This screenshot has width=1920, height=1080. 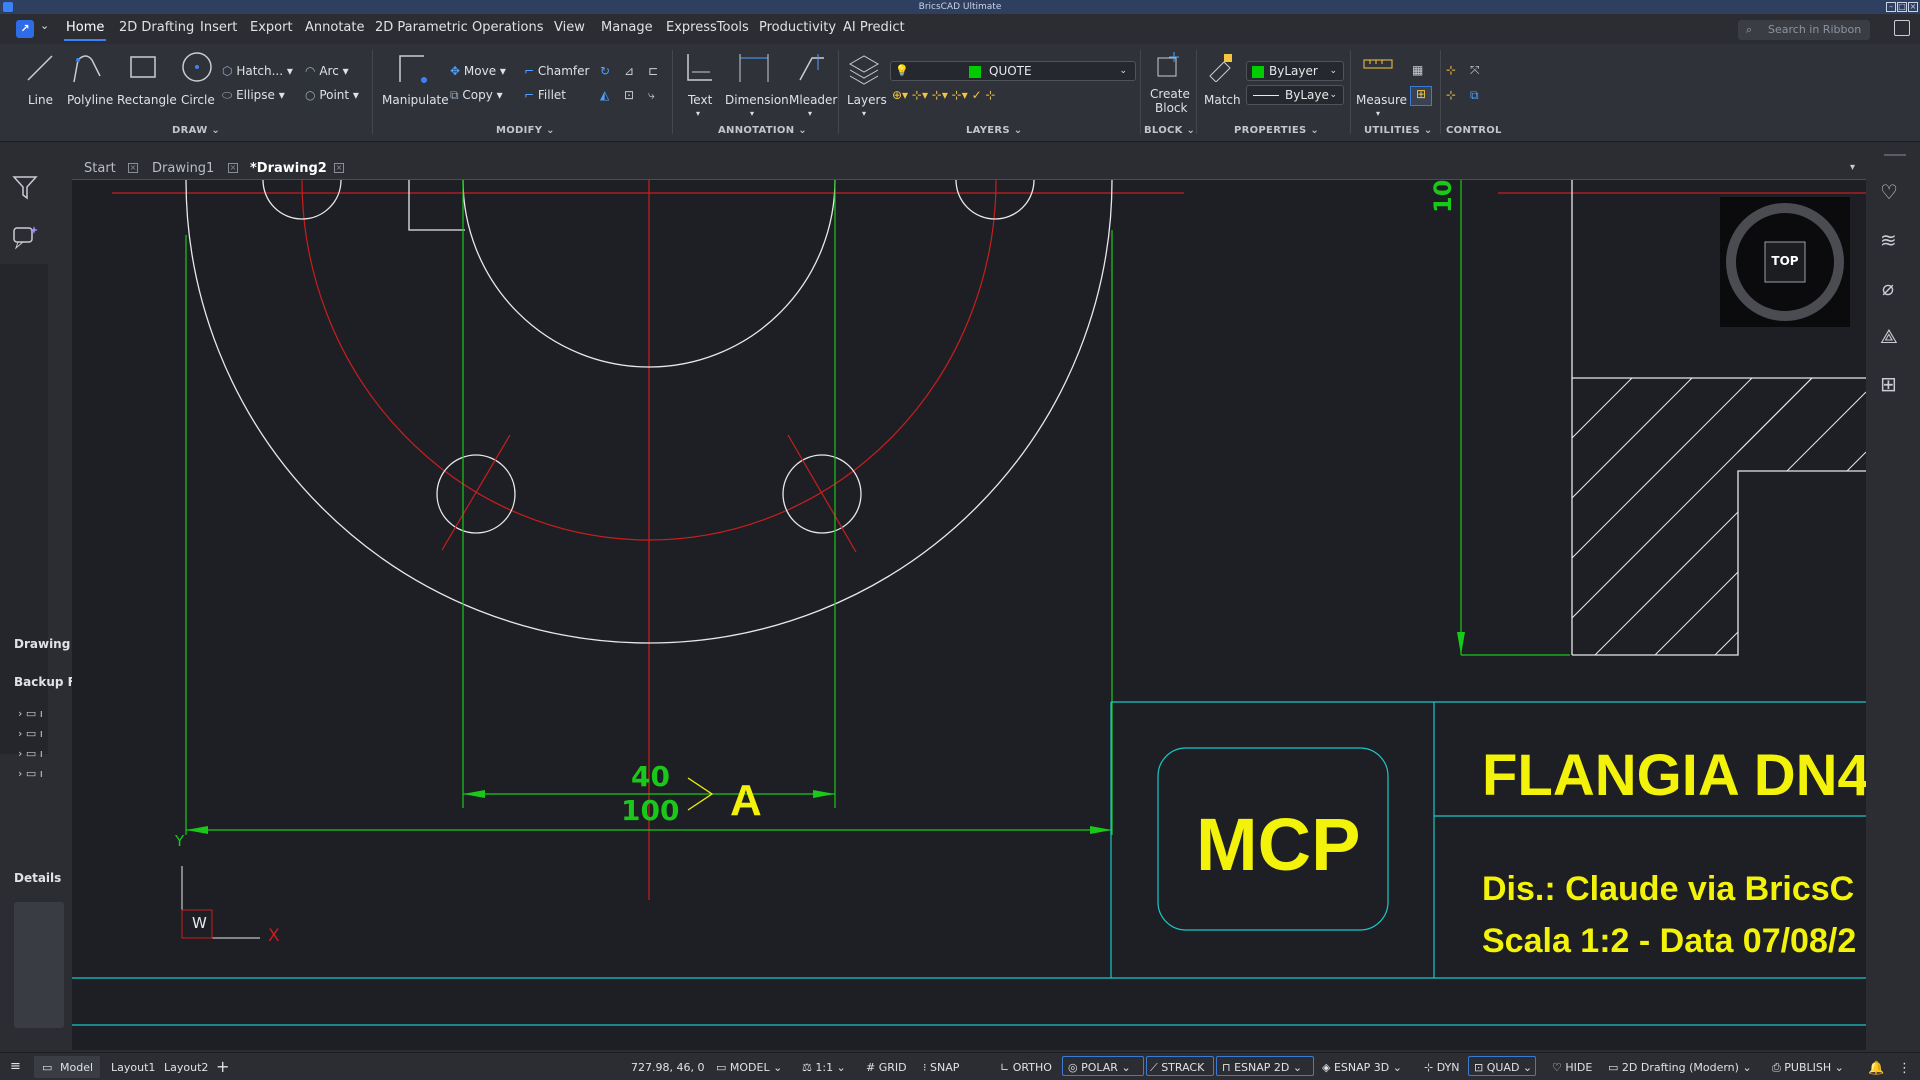 What do you see at coordinates (629, 95) in the screenshot?
I see `scale-icon: ⊡` at bounding box center [629, 95].